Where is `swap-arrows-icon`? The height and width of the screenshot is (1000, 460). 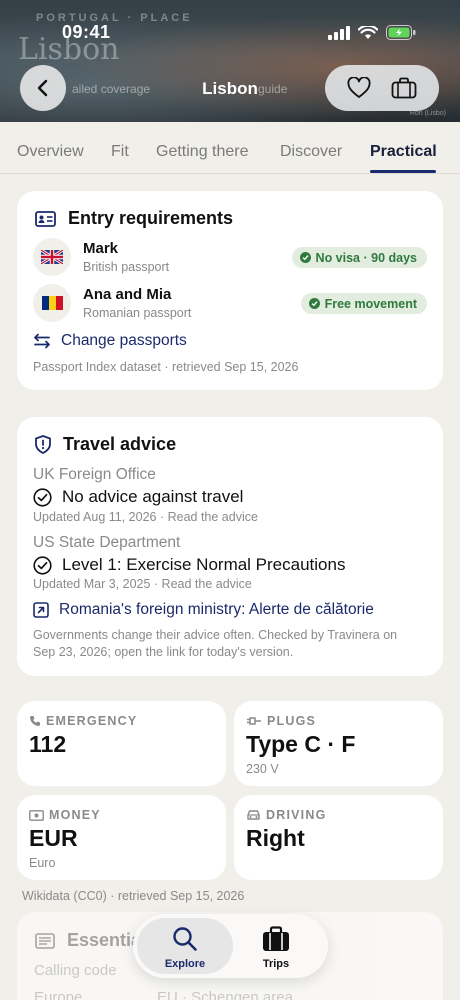 swap-arrows-icon is located at coordinates (42, 341).